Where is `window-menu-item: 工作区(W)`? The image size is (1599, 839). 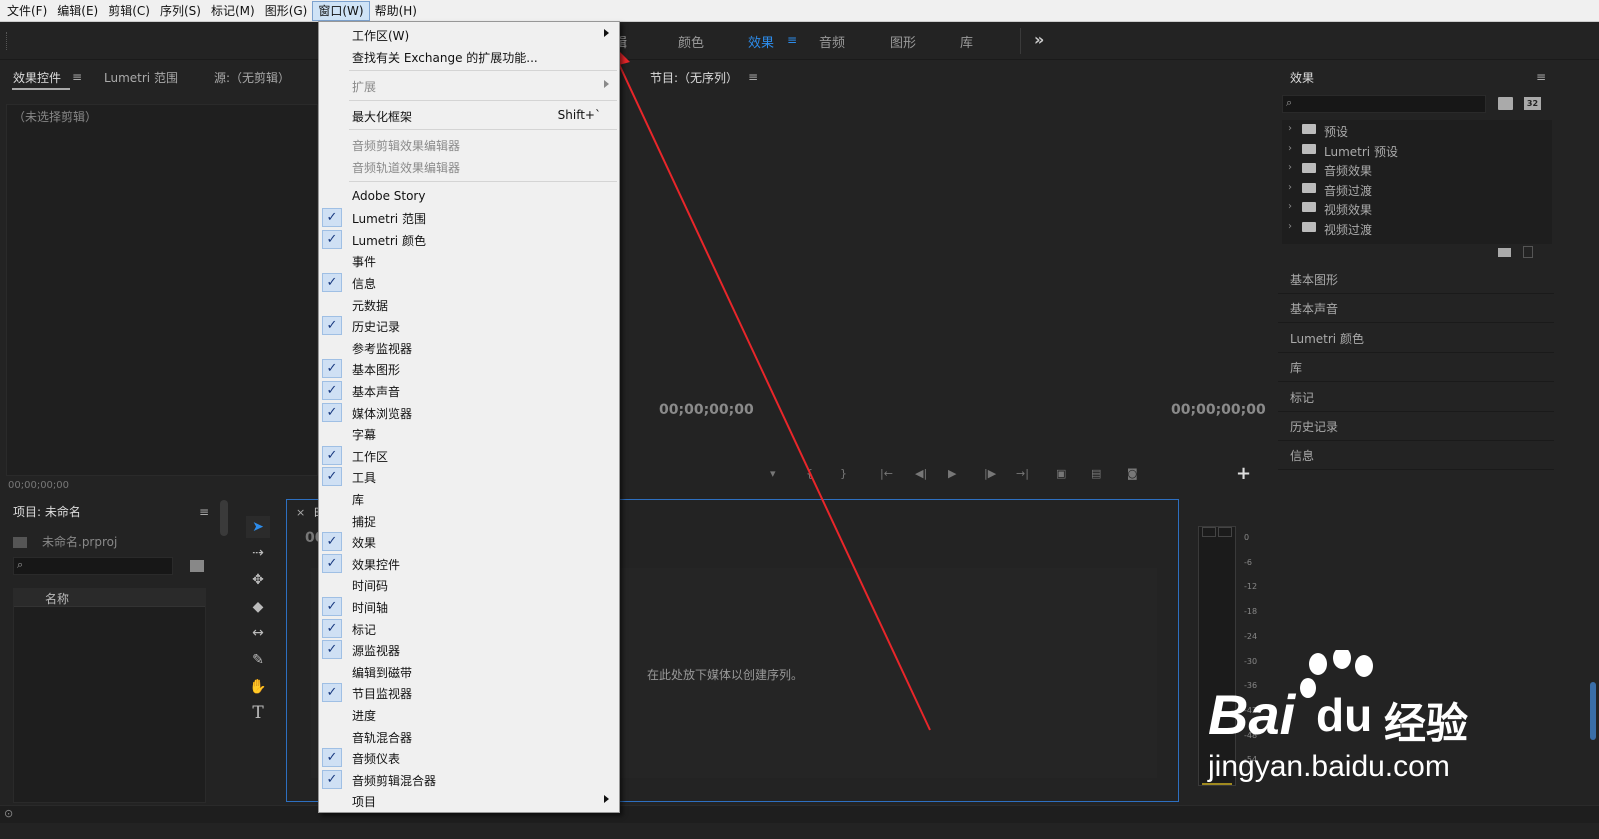 window-menu-item: 工作区(W) is located at coordinates (469, 34).